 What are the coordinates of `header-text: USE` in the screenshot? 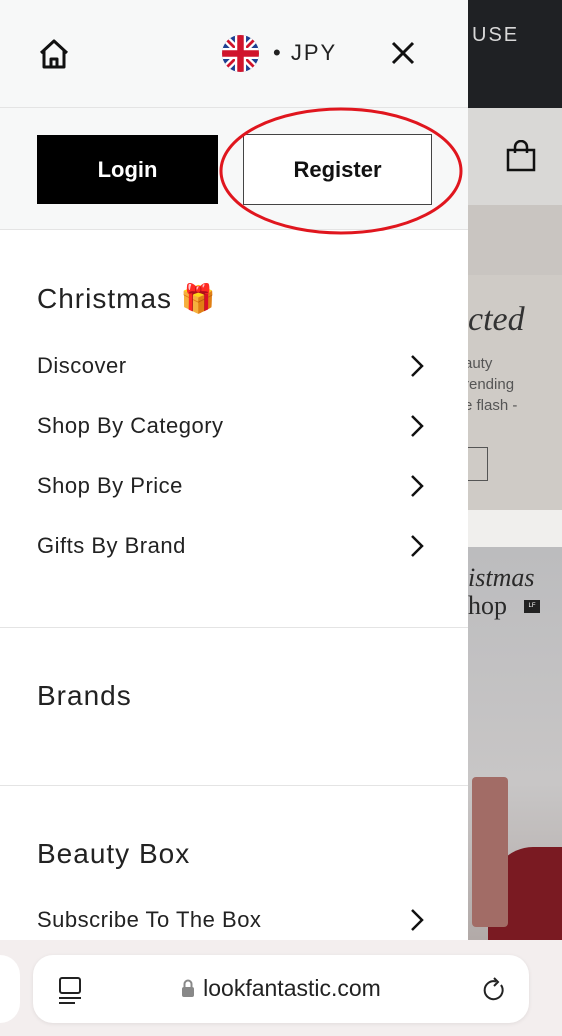 It's located at (496, 35).